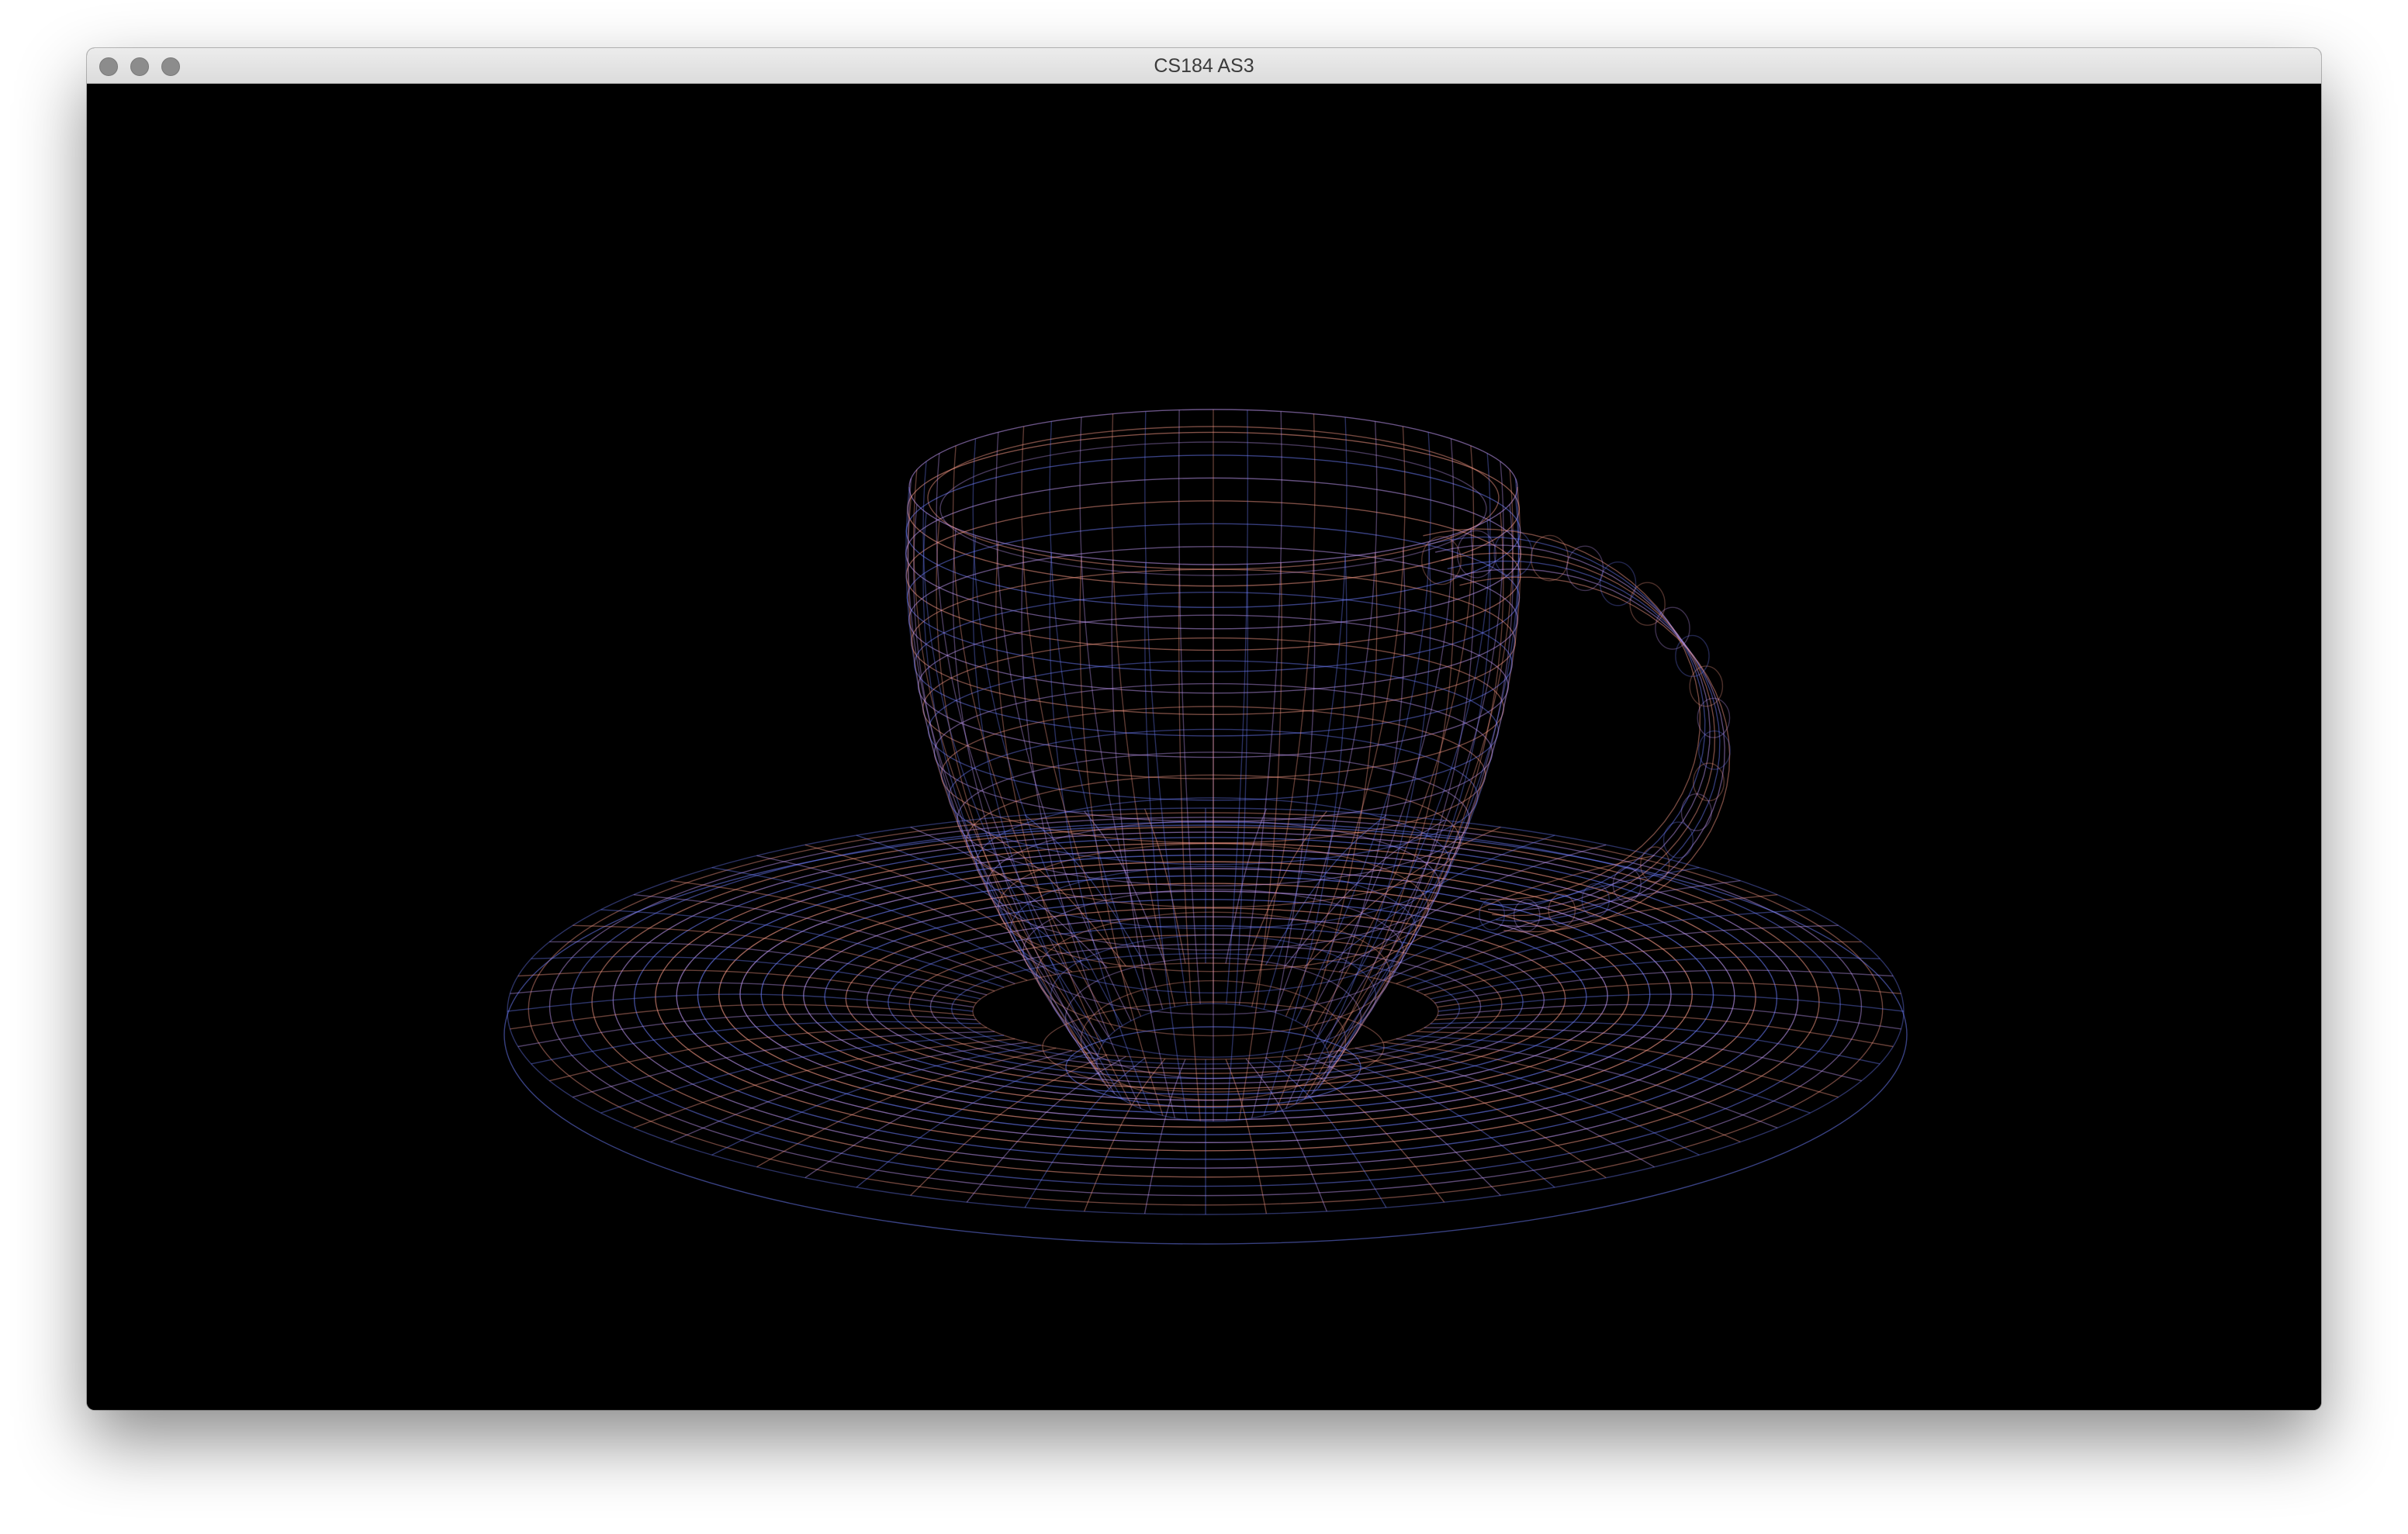 The image size is (2408, 1534). Describe the element at coordinates (1576, 730) in the screenshot. I see `handle-mesh` at that location.